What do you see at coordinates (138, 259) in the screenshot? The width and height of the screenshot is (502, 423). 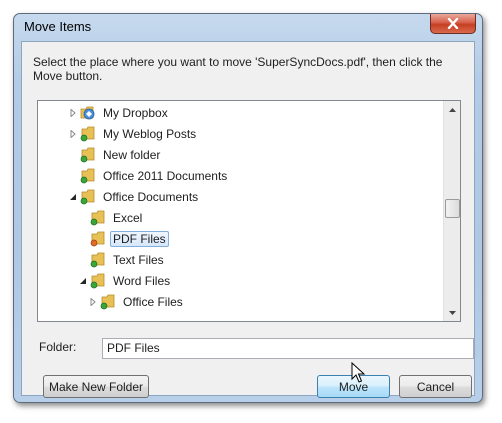 I see `tree-item-label: Text Files` at bounding box center [138, 259].